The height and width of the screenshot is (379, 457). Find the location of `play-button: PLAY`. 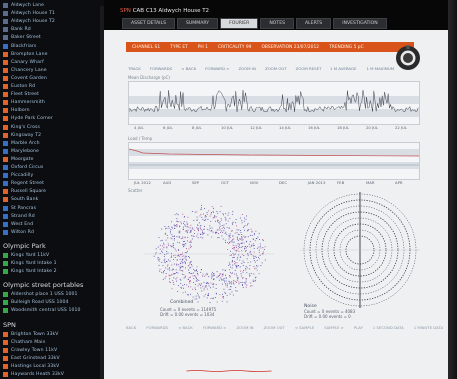

play-button: PLAY is located at coordinates (358, 327).